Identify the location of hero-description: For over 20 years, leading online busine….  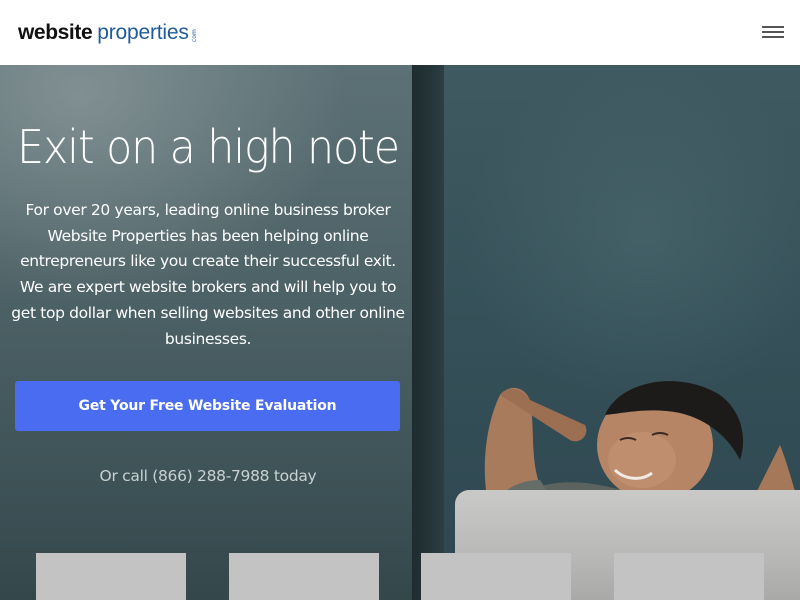
(208, 274).